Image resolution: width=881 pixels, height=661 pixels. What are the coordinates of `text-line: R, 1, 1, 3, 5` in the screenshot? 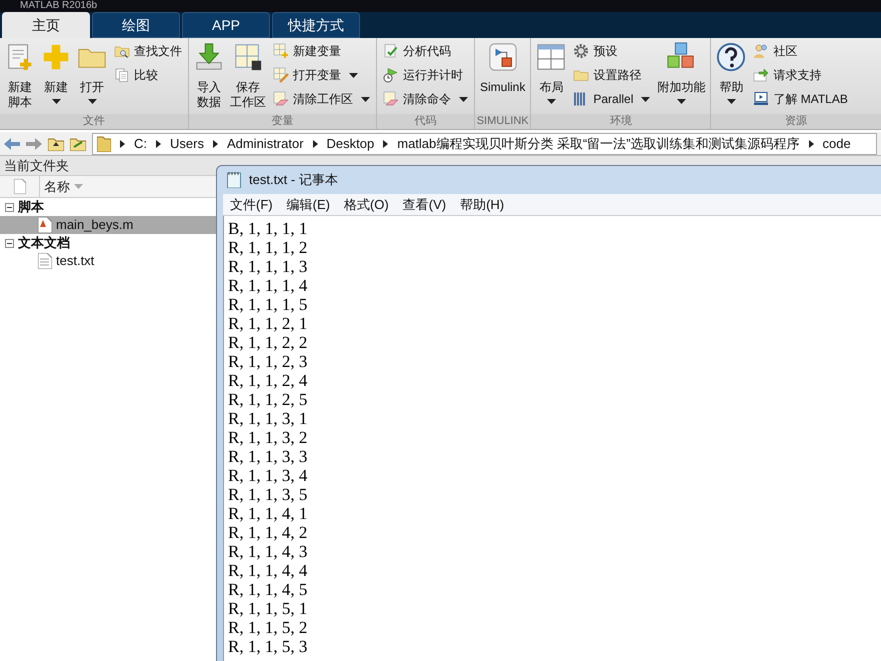 It's located at (268, 494).